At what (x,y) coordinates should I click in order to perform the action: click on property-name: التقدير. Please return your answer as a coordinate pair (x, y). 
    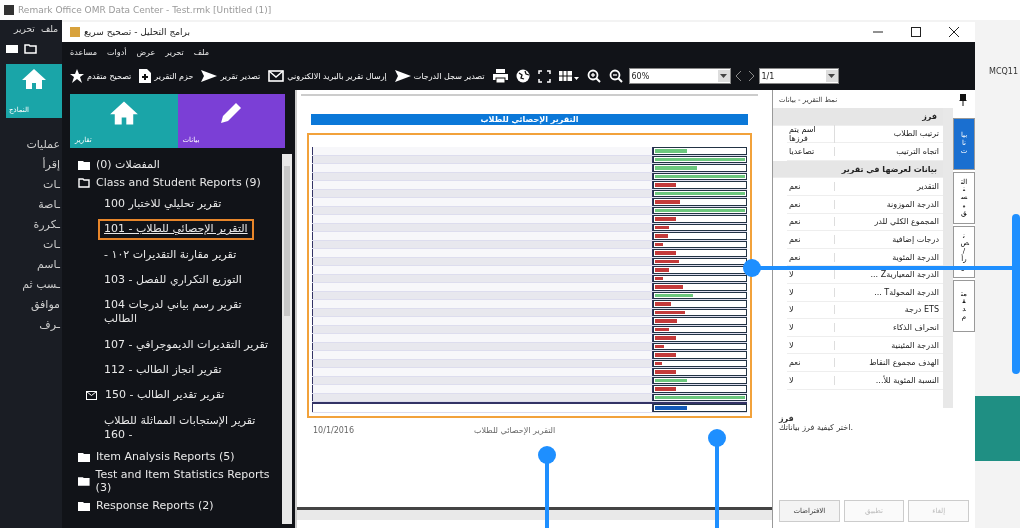
    Looking at the image, I should click on (927, 187).